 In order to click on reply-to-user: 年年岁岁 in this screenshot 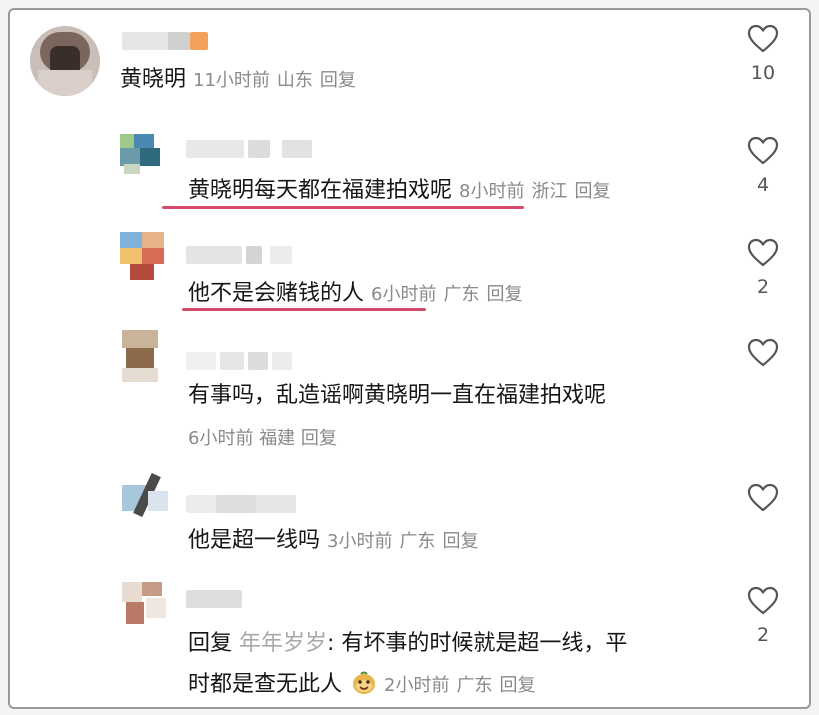, I will do `click(283, 643)`.